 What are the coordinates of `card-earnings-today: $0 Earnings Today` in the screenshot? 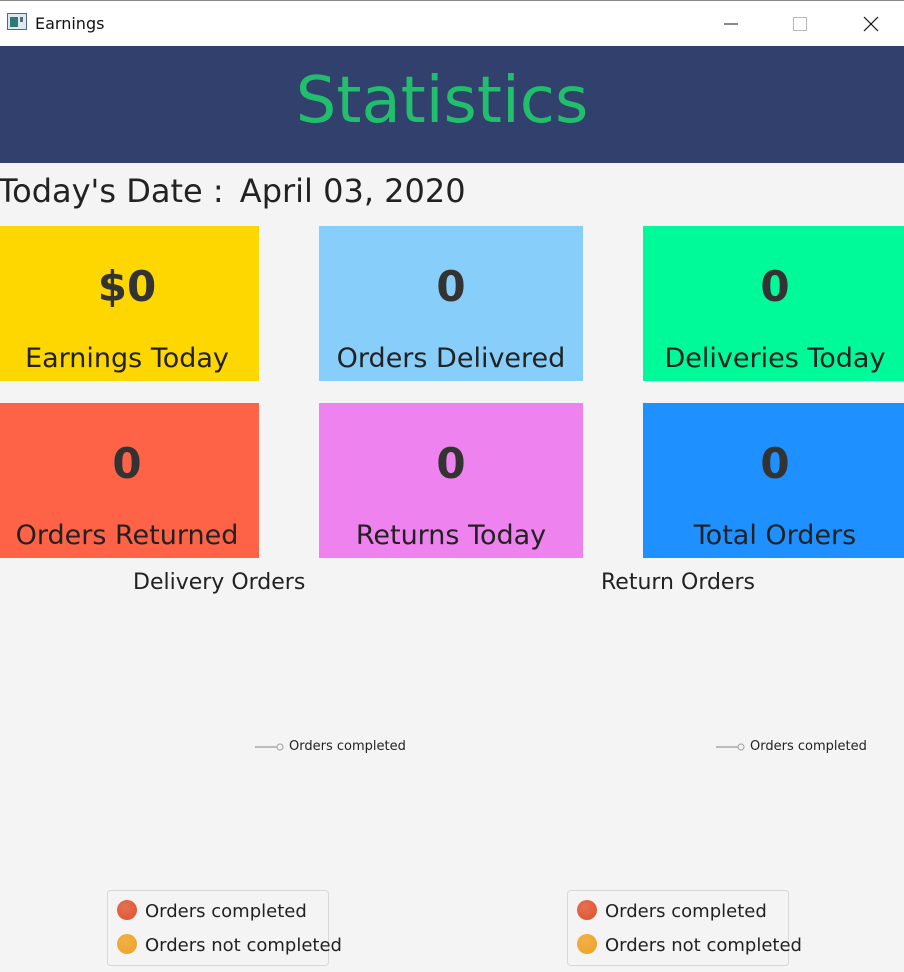 It's located at (129, 303).